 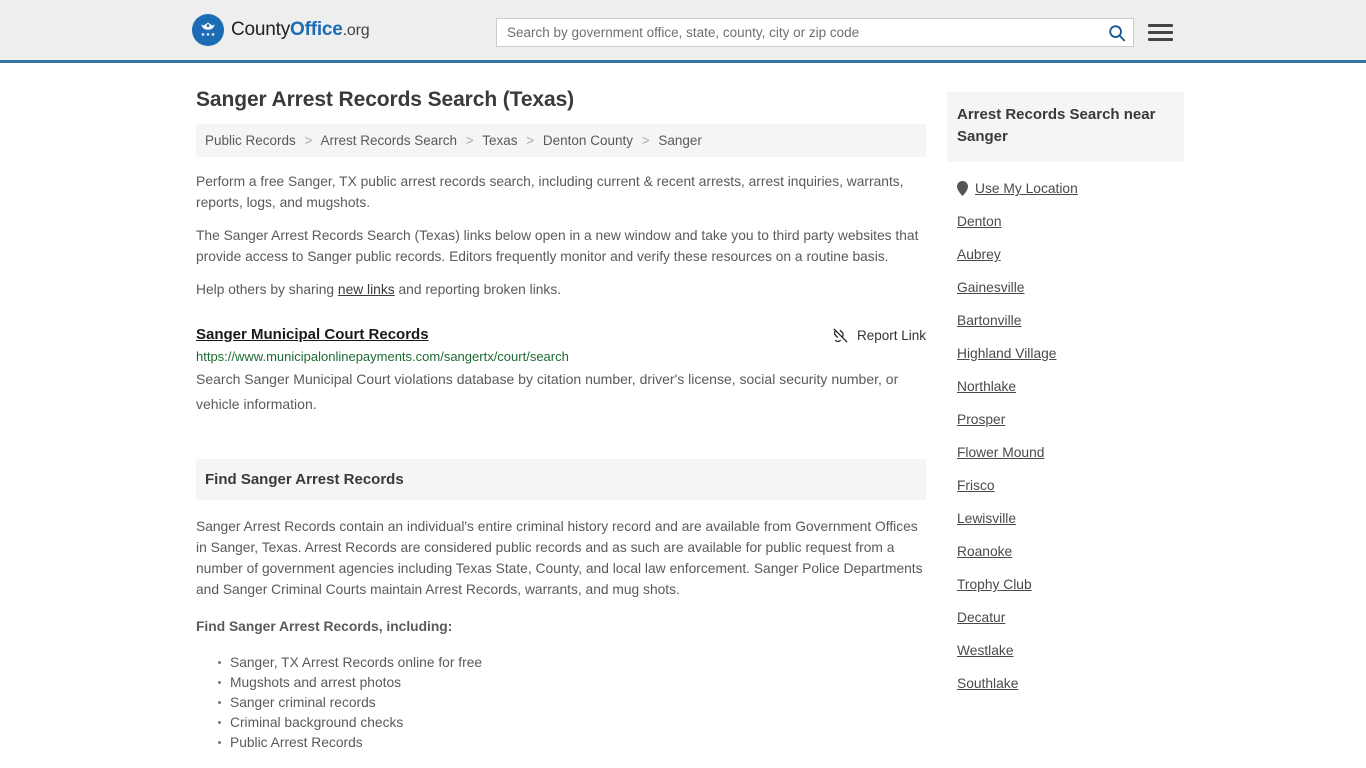 I want to click on city-link: Roanoke, so click(x=984, y=551).